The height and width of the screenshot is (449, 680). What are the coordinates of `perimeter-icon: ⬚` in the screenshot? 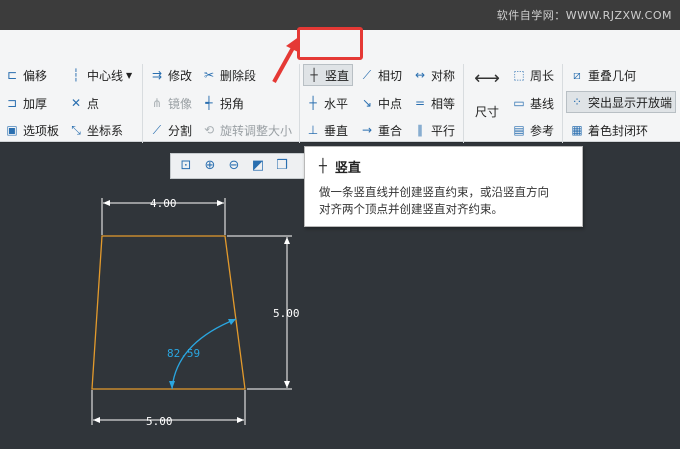 It's located at (519, 75).